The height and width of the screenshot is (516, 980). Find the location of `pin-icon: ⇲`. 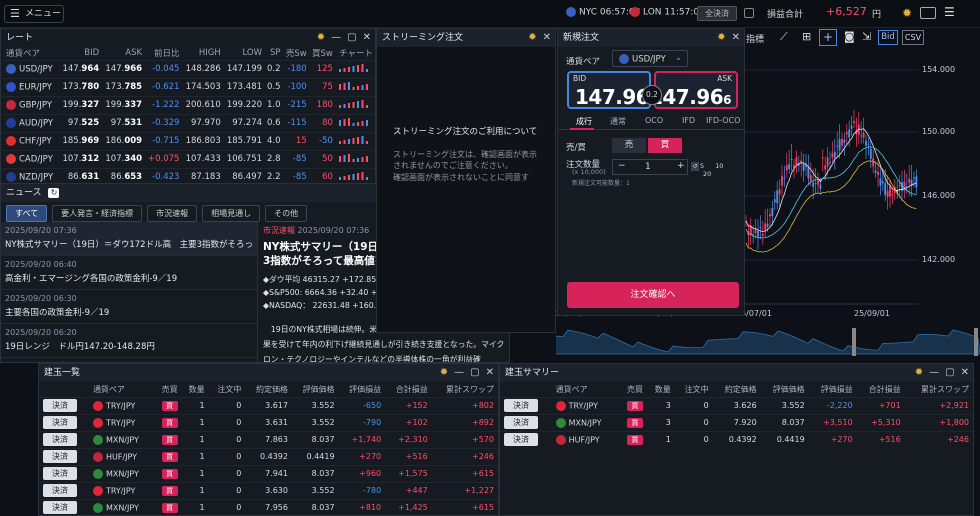

pin-icon: ⇲ is located at coordinates (866, 36).